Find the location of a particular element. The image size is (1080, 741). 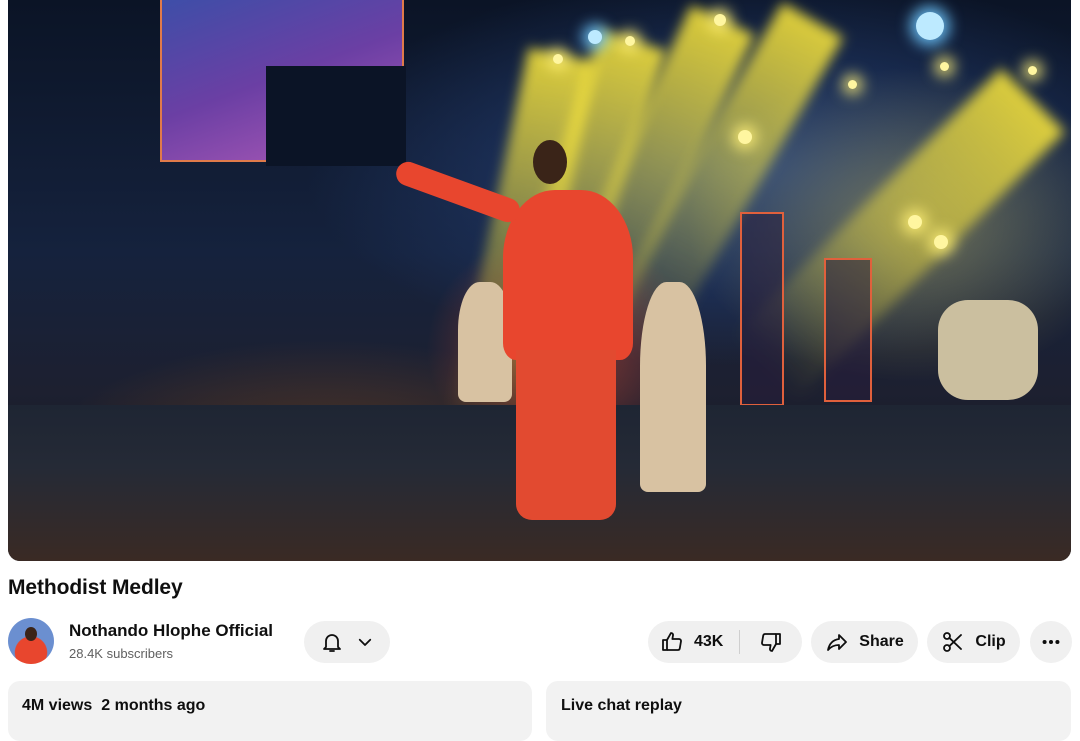

chevron-down-icon is located at coordinates (365, 642).